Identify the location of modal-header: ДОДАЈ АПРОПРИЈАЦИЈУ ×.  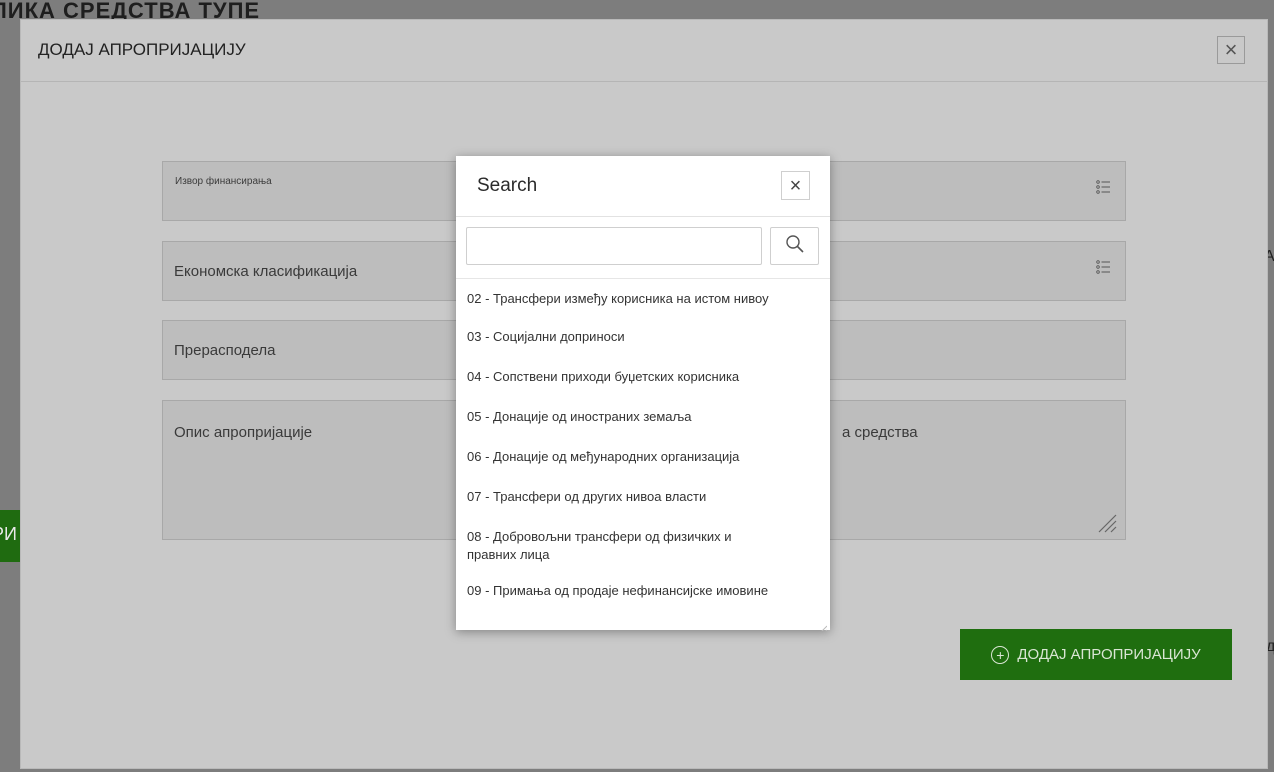
(644, 51).